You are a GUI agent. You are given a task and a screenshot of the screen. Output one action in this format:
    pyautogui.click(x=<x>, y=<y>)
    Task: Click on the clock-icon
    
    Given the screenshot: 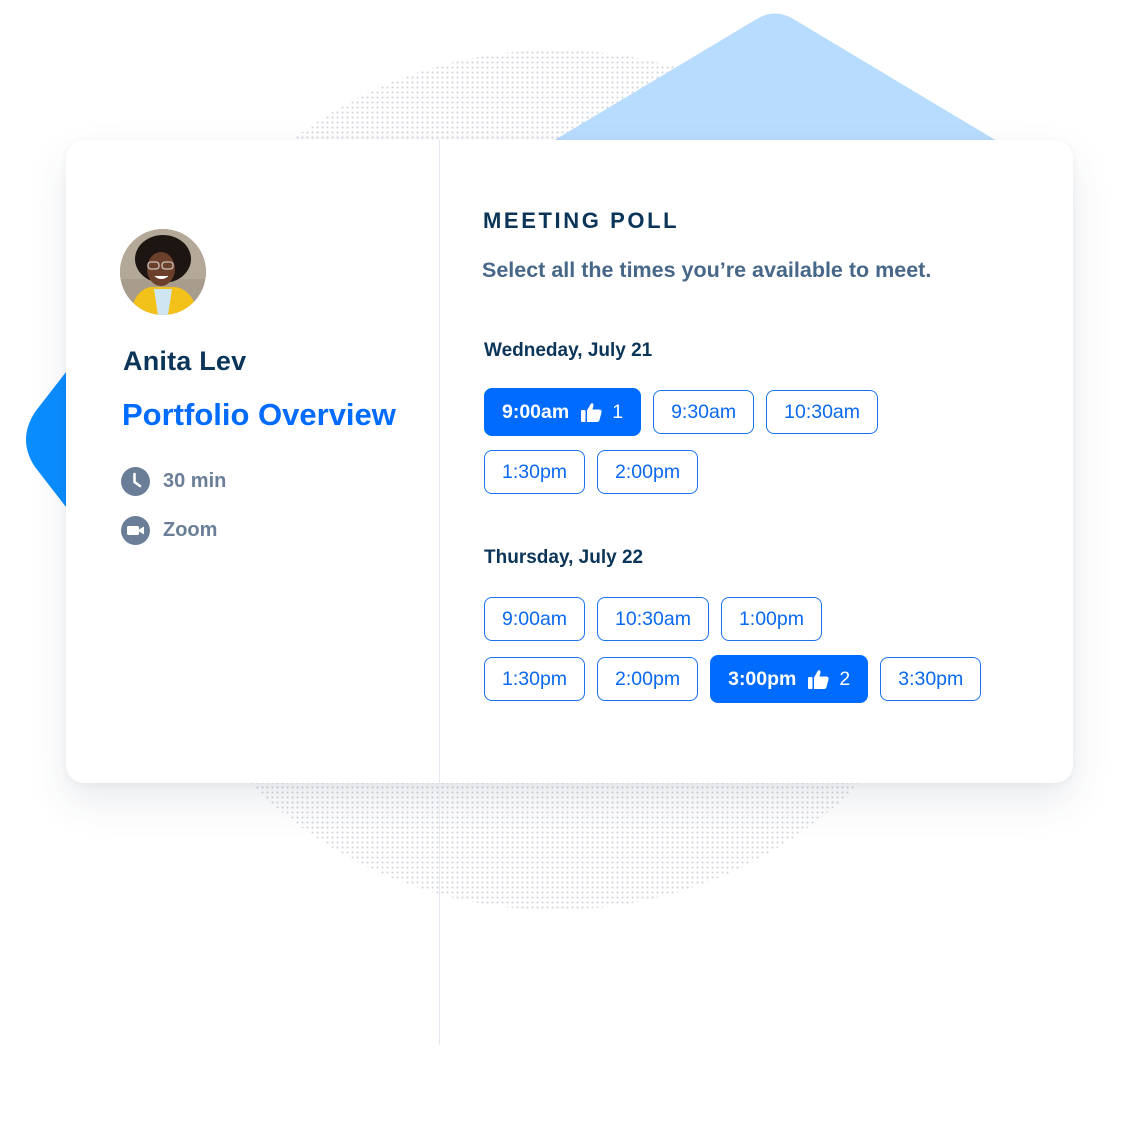 What is the action you would take?
    pyautogui.click(x=135, y=481)
    